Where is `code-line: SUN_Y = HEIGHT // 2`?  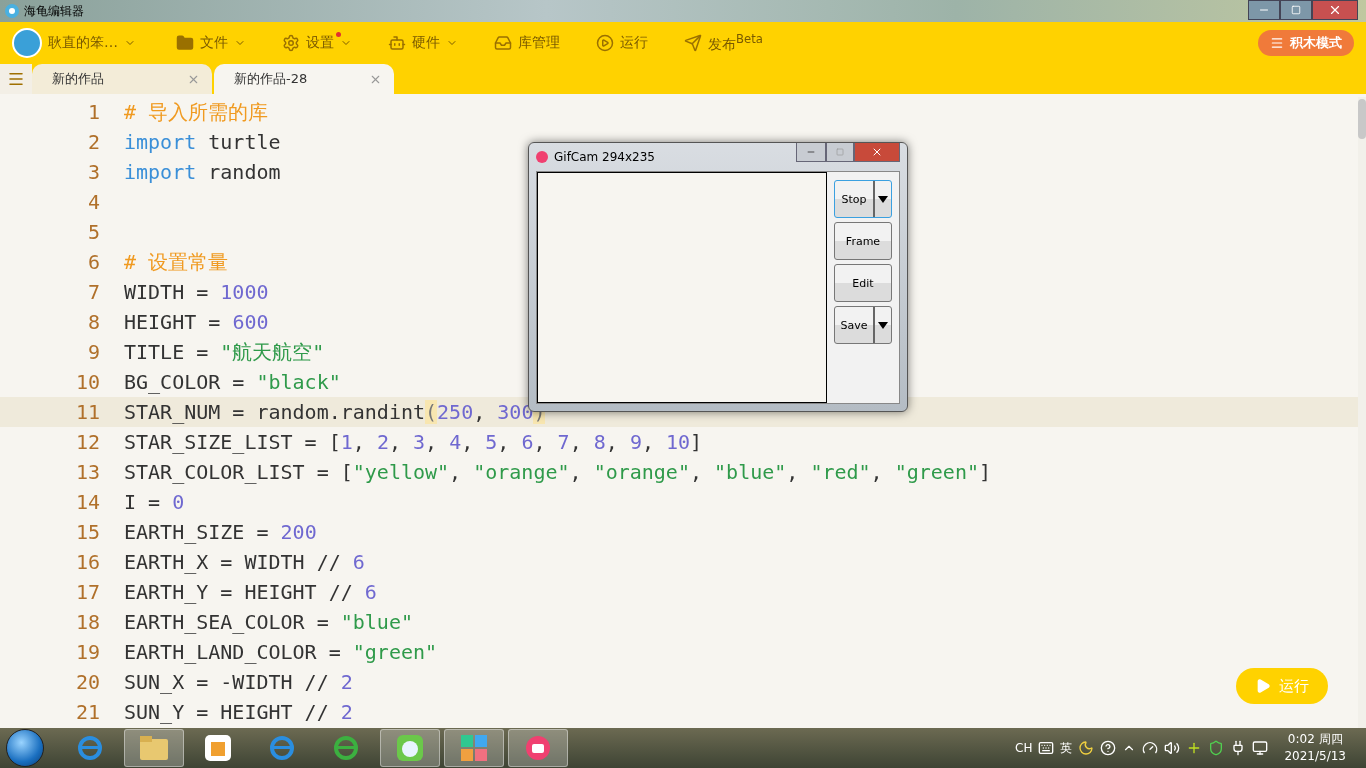
code-line: SUN_Y = HEIGHT // 2 is located at coordinates (238, 712).